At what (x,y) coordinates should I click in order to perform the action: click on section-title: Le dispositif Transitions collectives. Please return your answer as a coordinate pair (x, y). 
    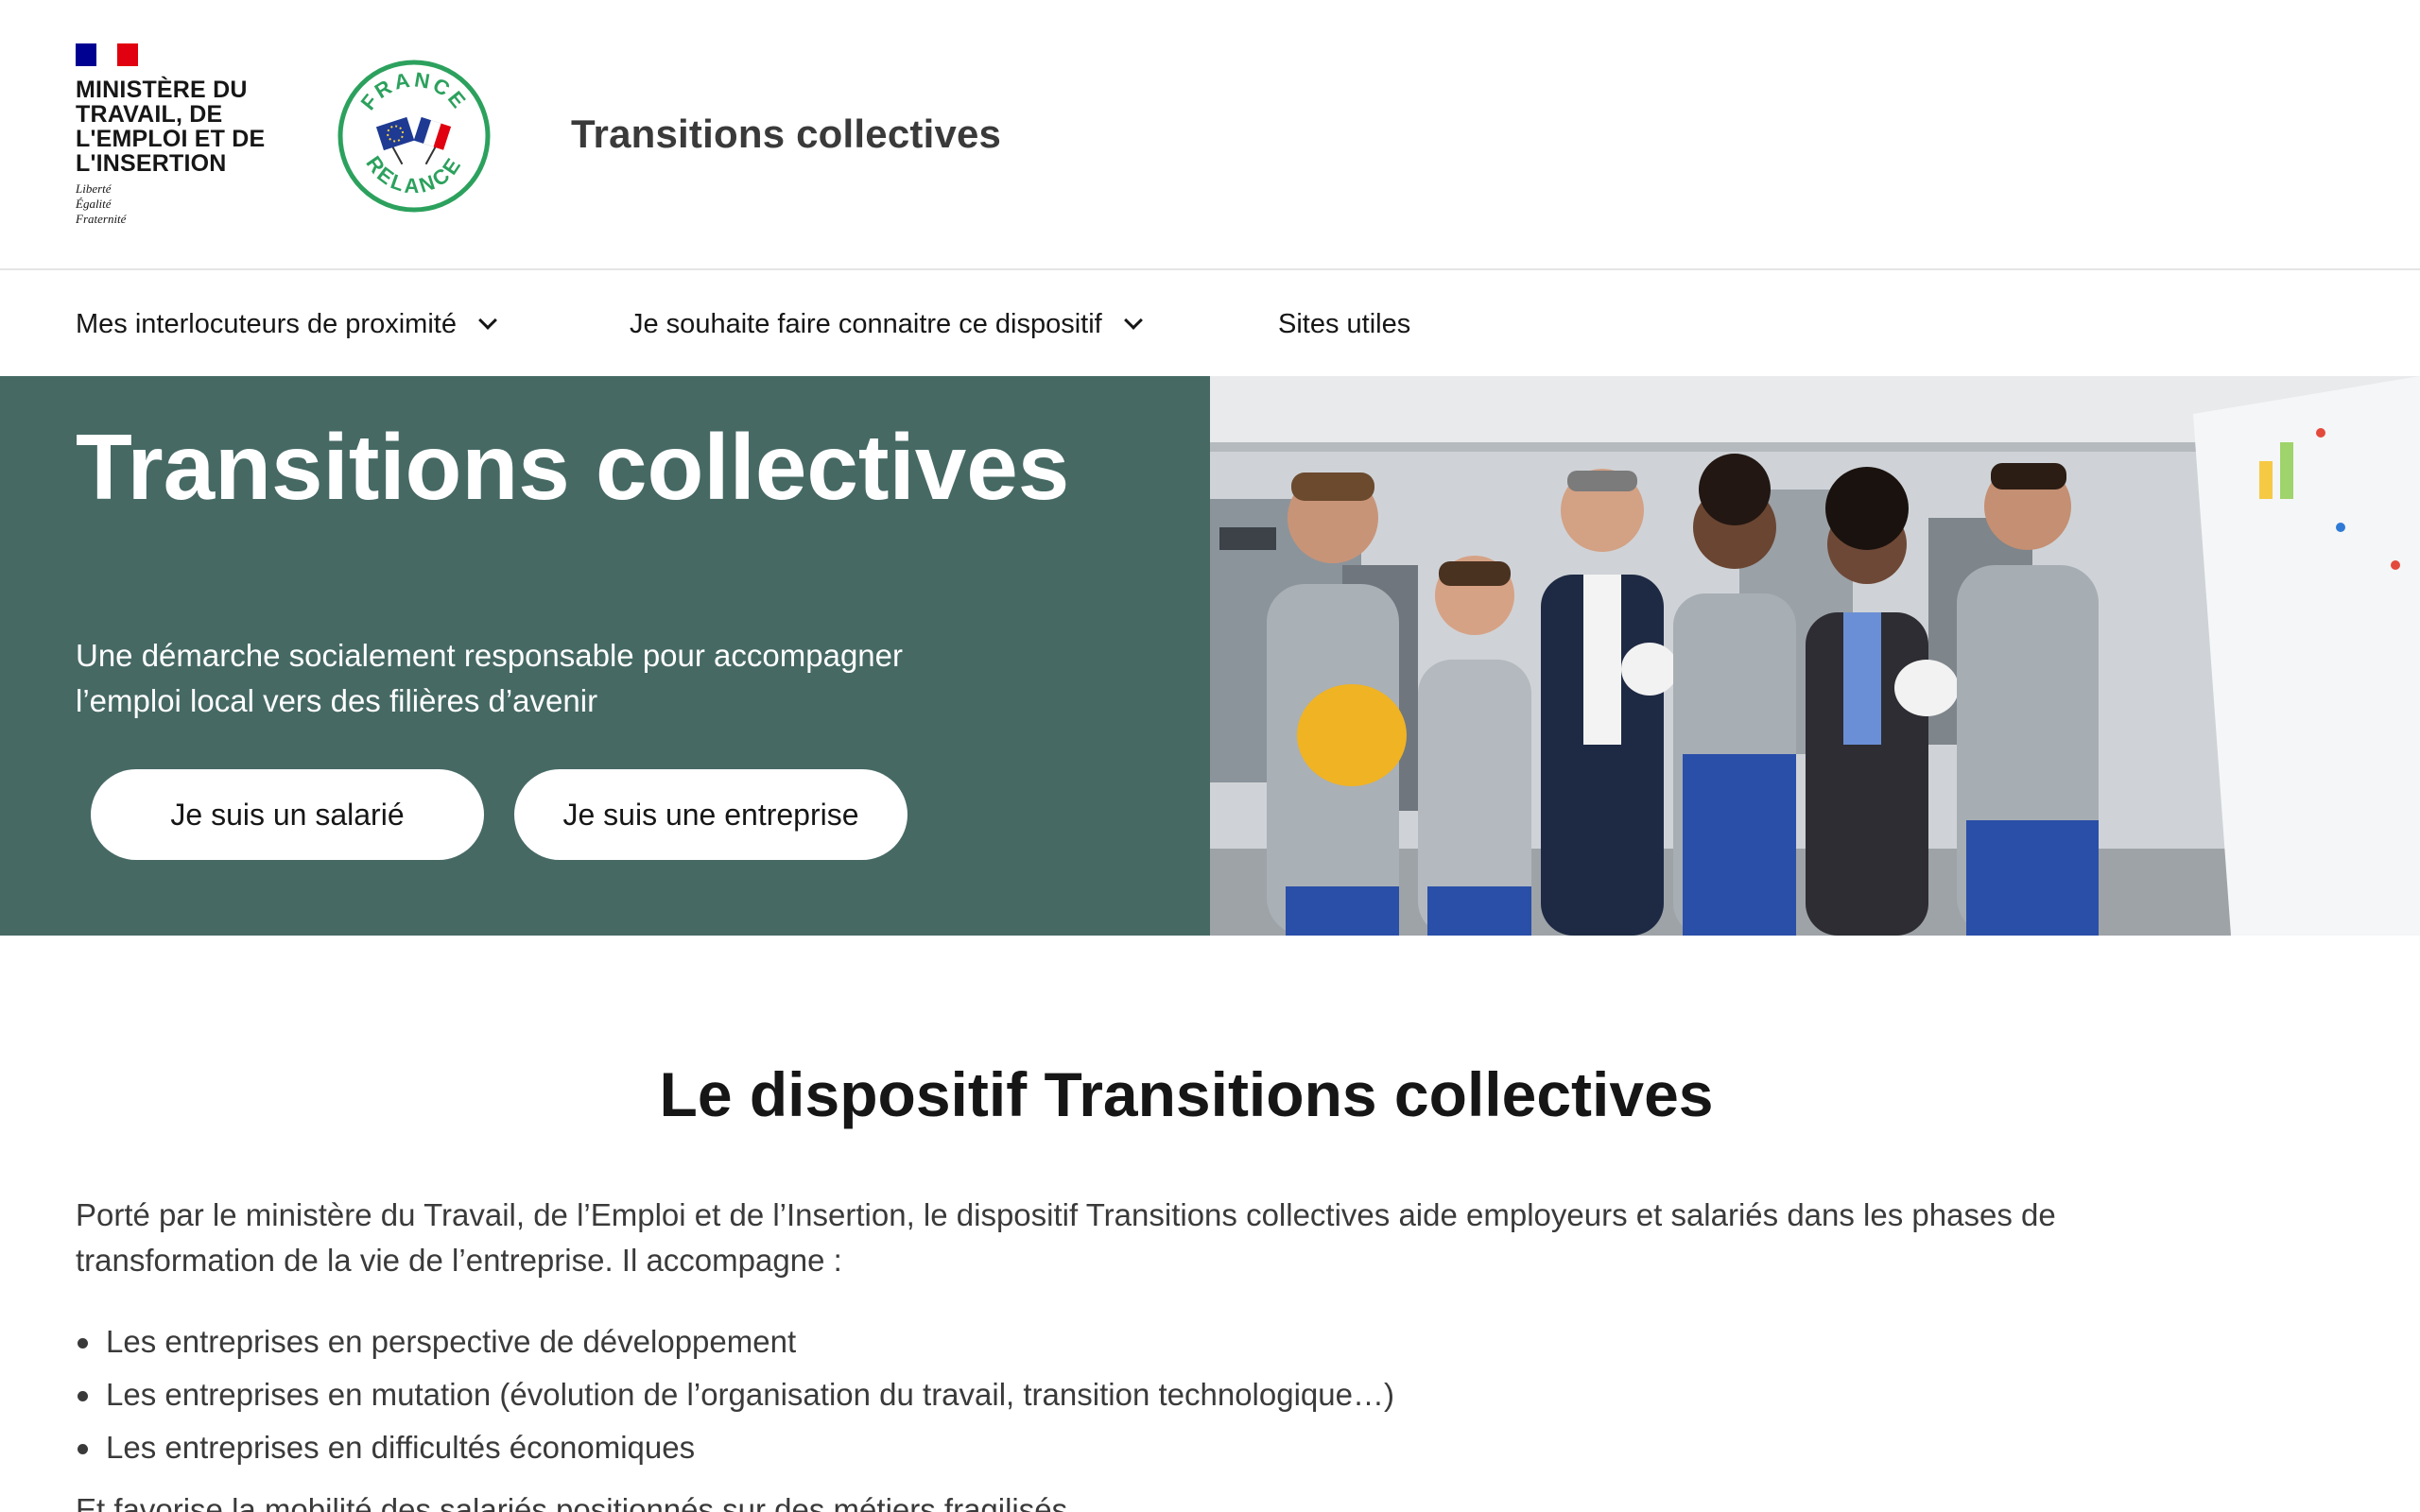
    Looking at the image, I should click on (1186, 1094).